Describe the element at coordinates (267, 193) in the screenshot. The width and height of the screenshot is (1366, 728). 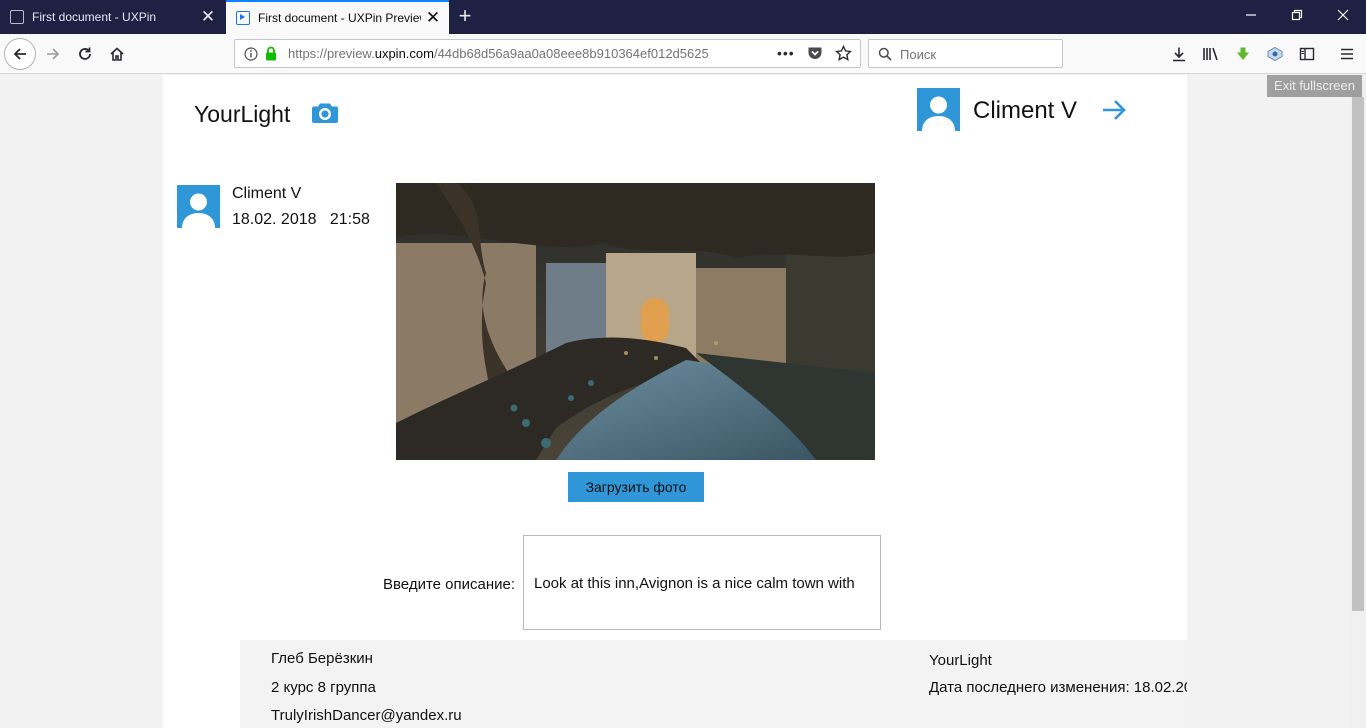
I see `post-author: Climent V` at that location.